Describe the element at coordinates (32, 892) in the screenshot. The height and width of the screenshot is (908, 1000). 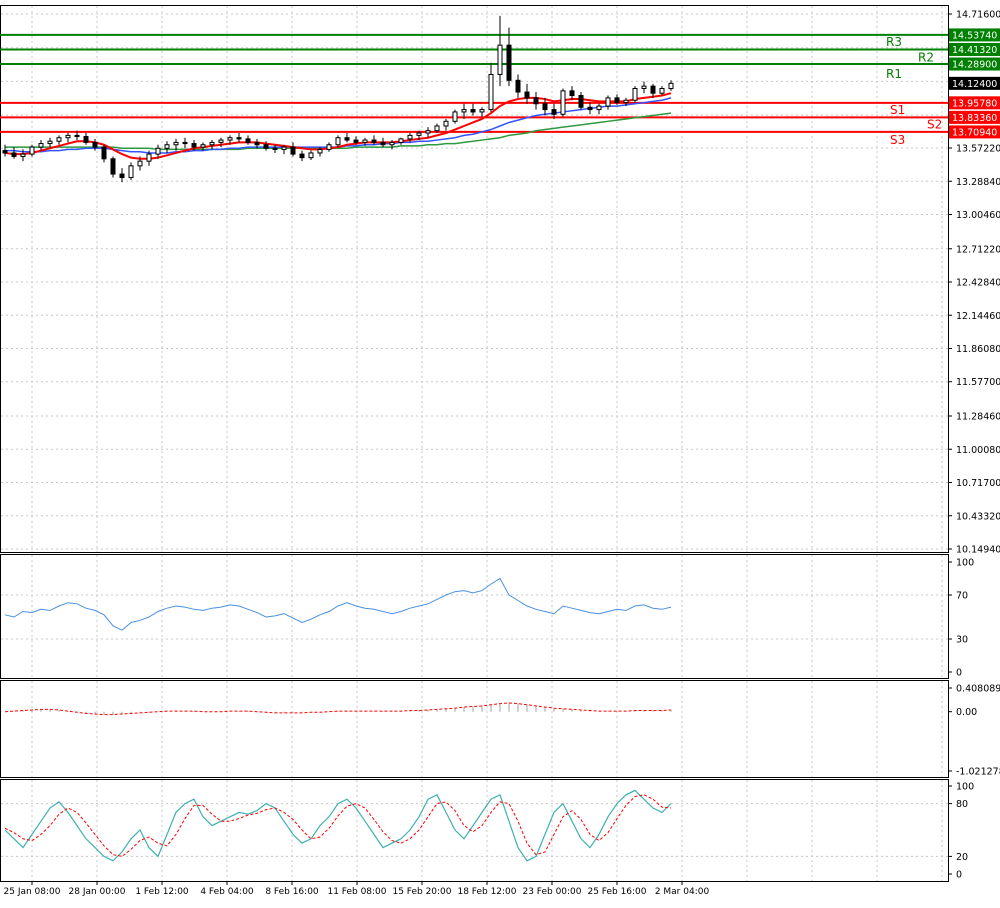
I see `time-tick-label: 25 Jan 08:00` at that location.